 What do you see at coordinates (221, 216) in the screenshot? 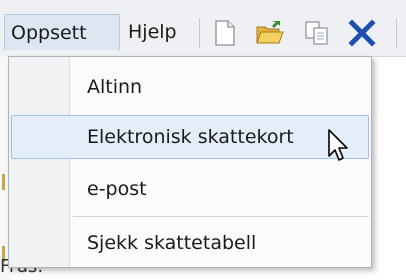
I see `menu-separator` at bounding box center [221, 216].